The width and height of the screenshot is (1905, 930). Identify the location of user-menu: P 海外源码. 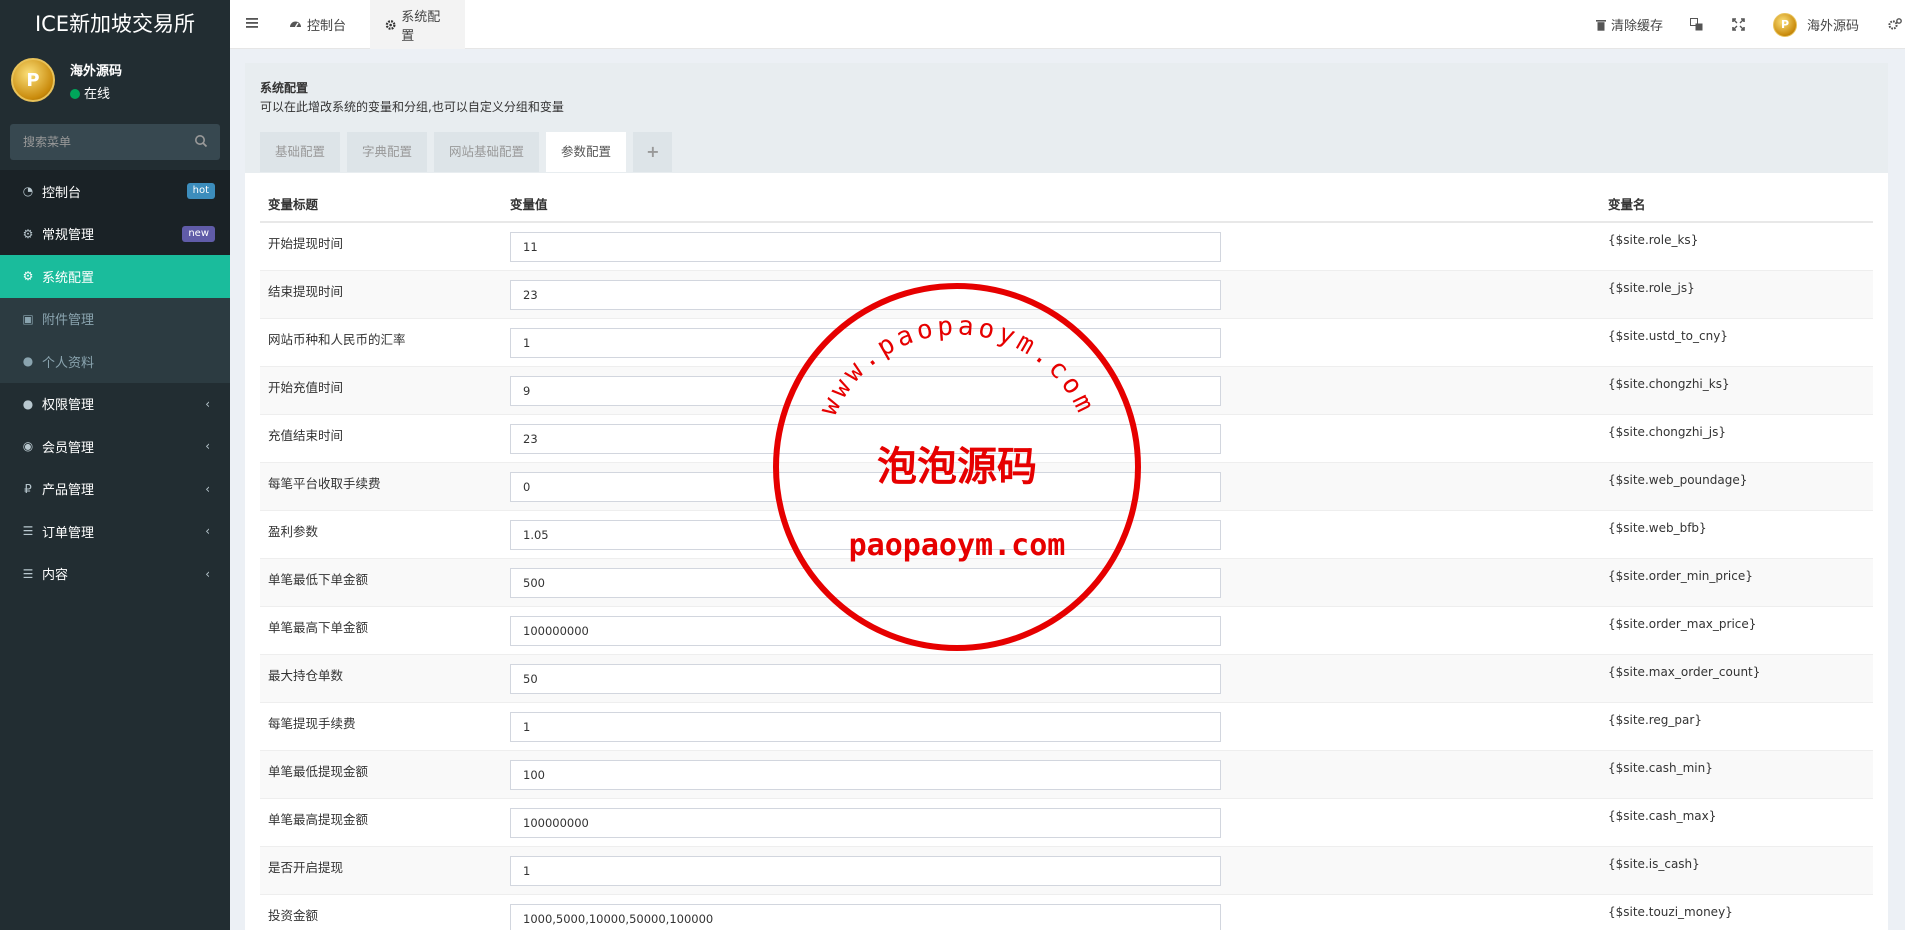
(1816, 24).